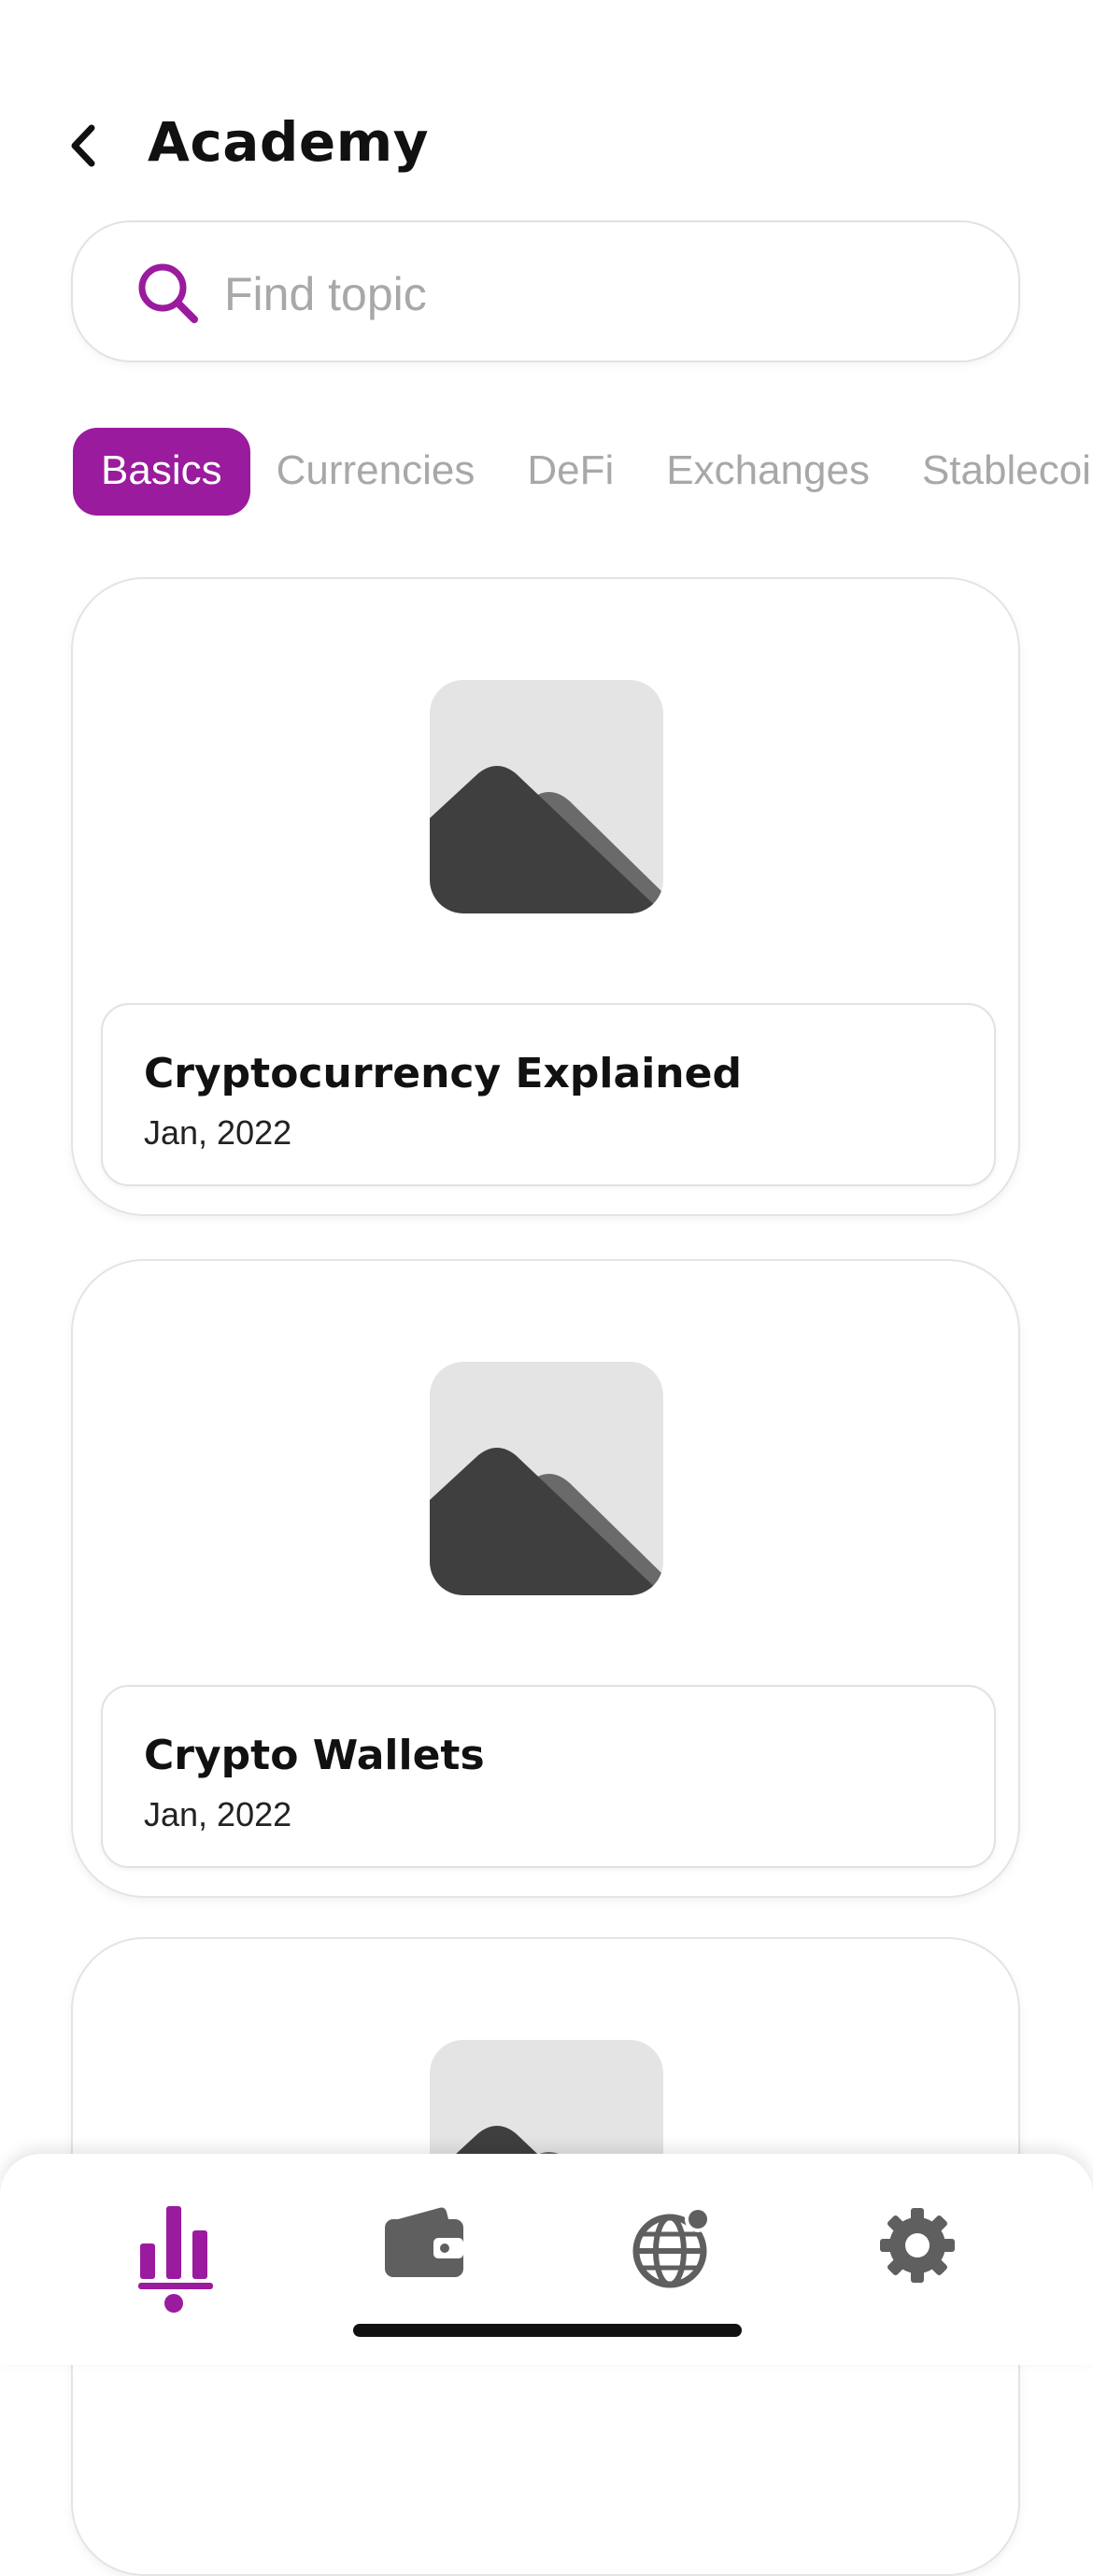 The height and width of the screenshot is (2576, 1093). I want to click on wallet-icon, so click(424, 2242).